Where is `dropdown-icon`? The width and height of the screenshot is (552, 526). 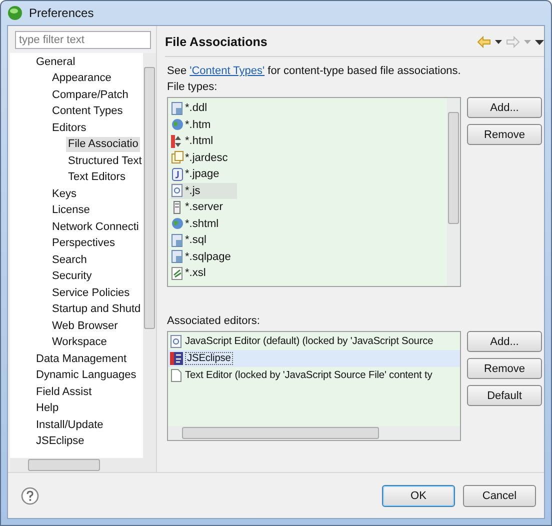 dropdown-icon is located at coordinates (498, 42).